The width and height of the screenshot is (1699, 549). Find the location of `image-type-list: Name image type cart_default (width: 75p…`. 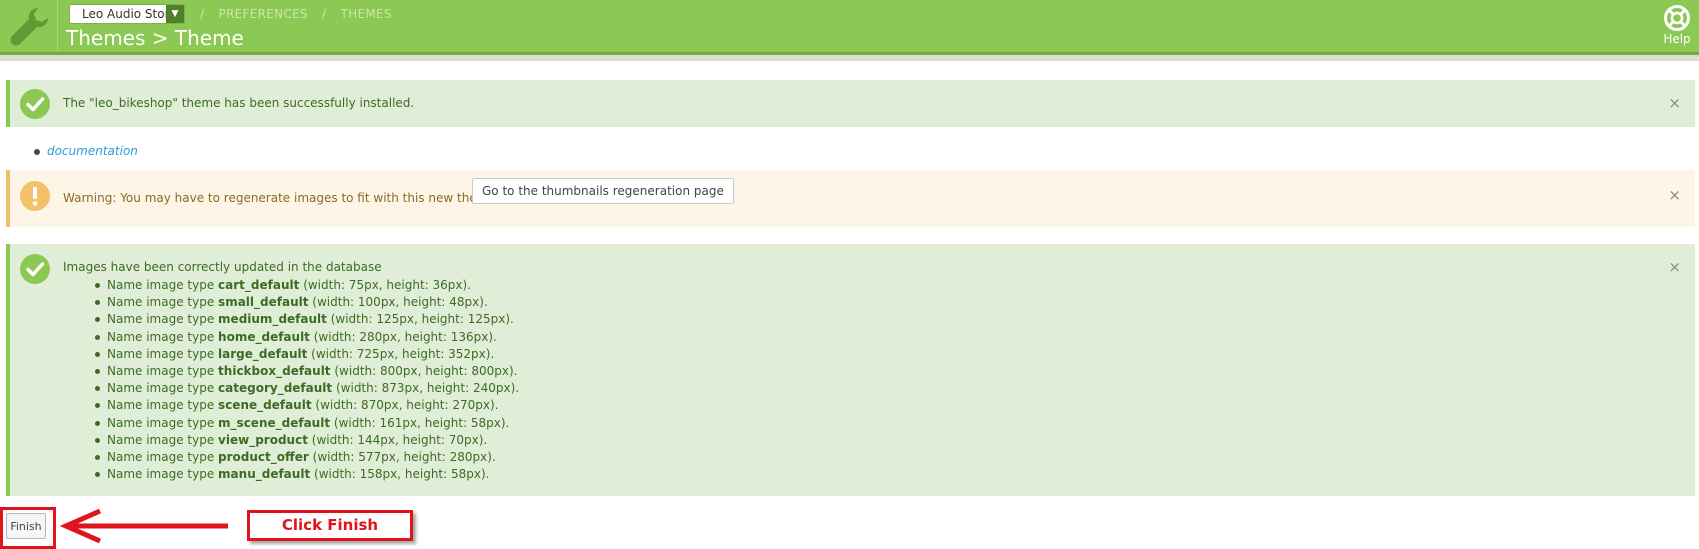

image-type-list: Name image type cart_default (width: 75p… is located at coordinates (307, 380).